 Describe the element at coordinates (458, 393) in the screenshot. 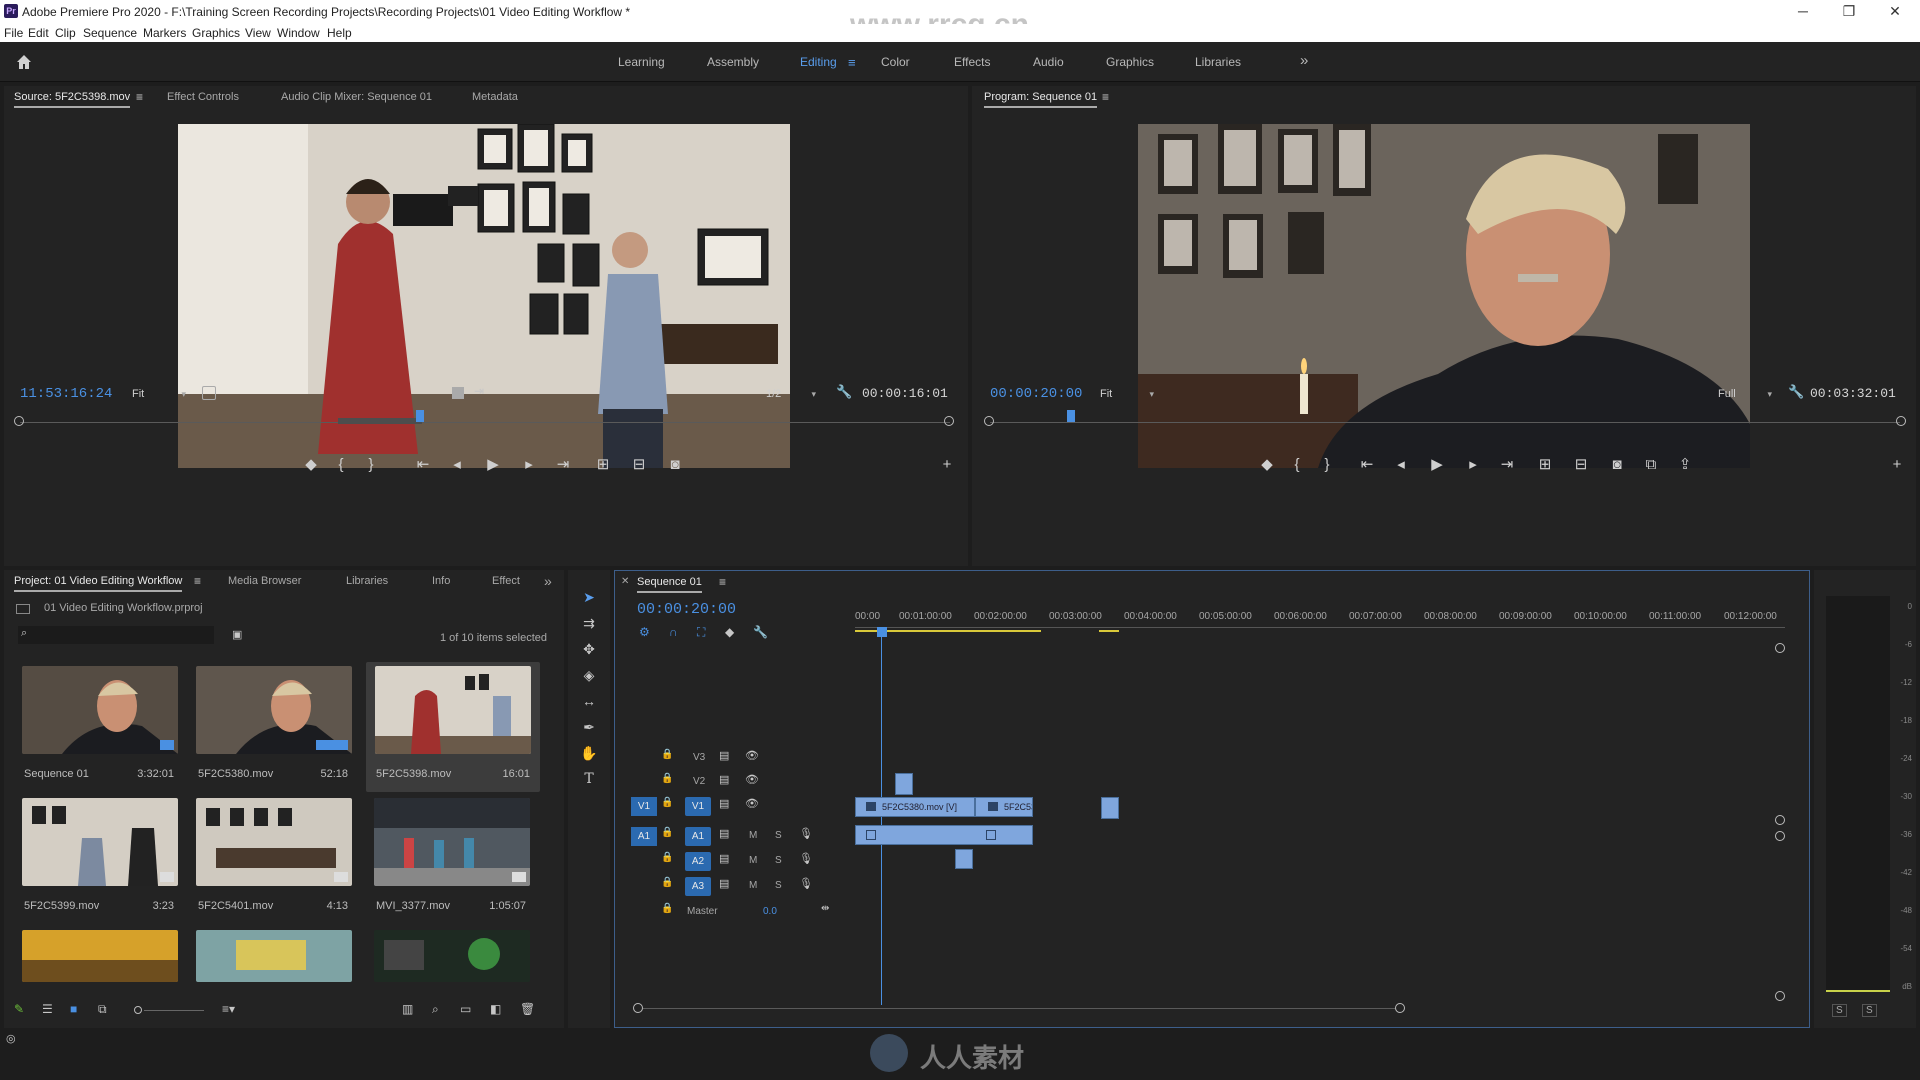

I see `stop-icon` at that location.